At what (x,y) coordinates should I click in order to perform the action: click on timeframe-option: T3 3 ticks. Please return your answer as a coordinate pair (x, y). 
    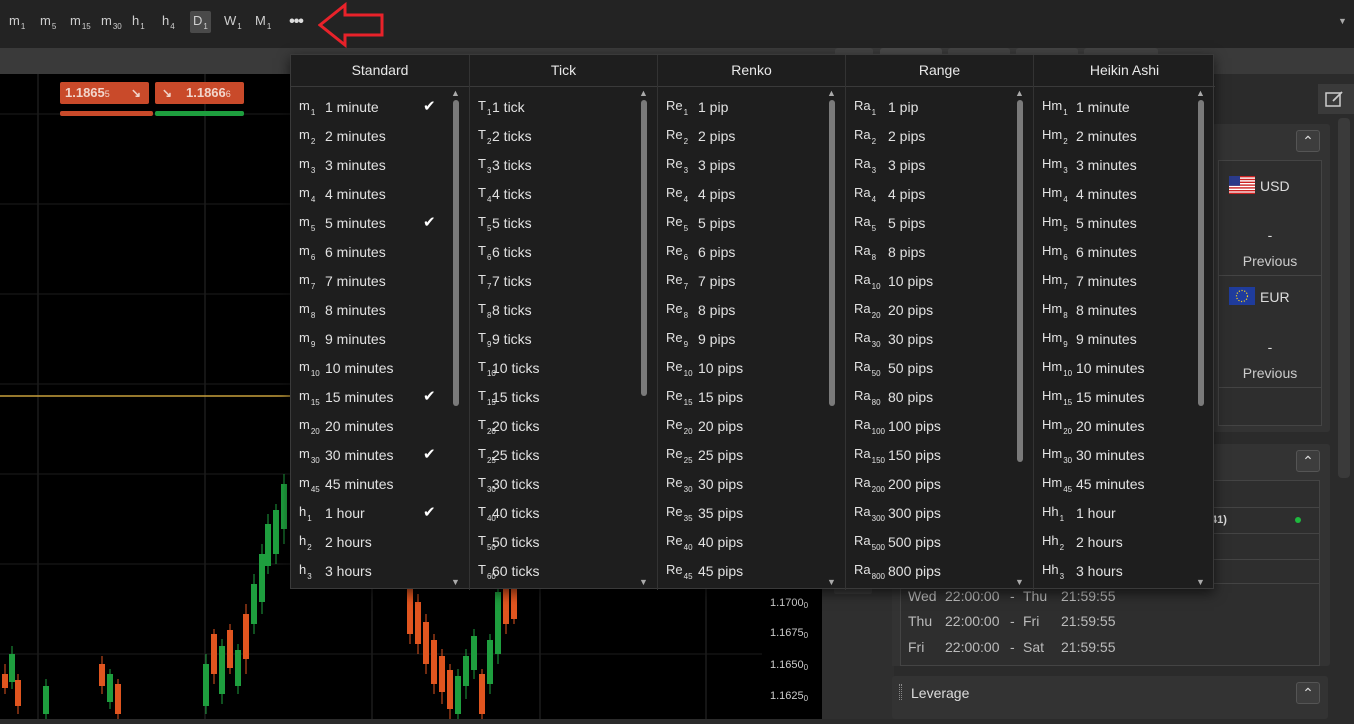
    Looking at the image, I should click on (563, 163).